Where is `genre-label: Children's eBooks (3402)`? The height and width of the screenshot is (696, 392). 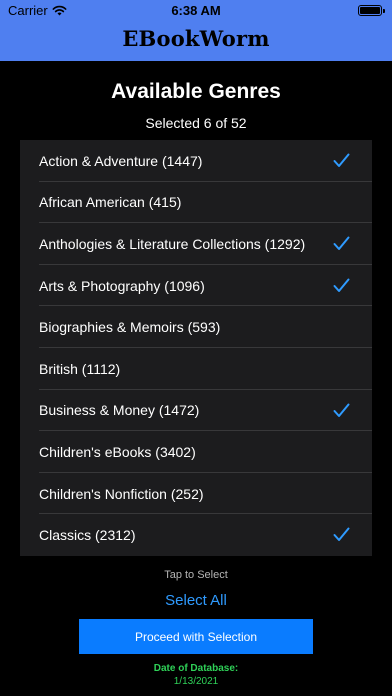
genre-label: Children's eBooks (3402) is located at coordinates (117, 451).